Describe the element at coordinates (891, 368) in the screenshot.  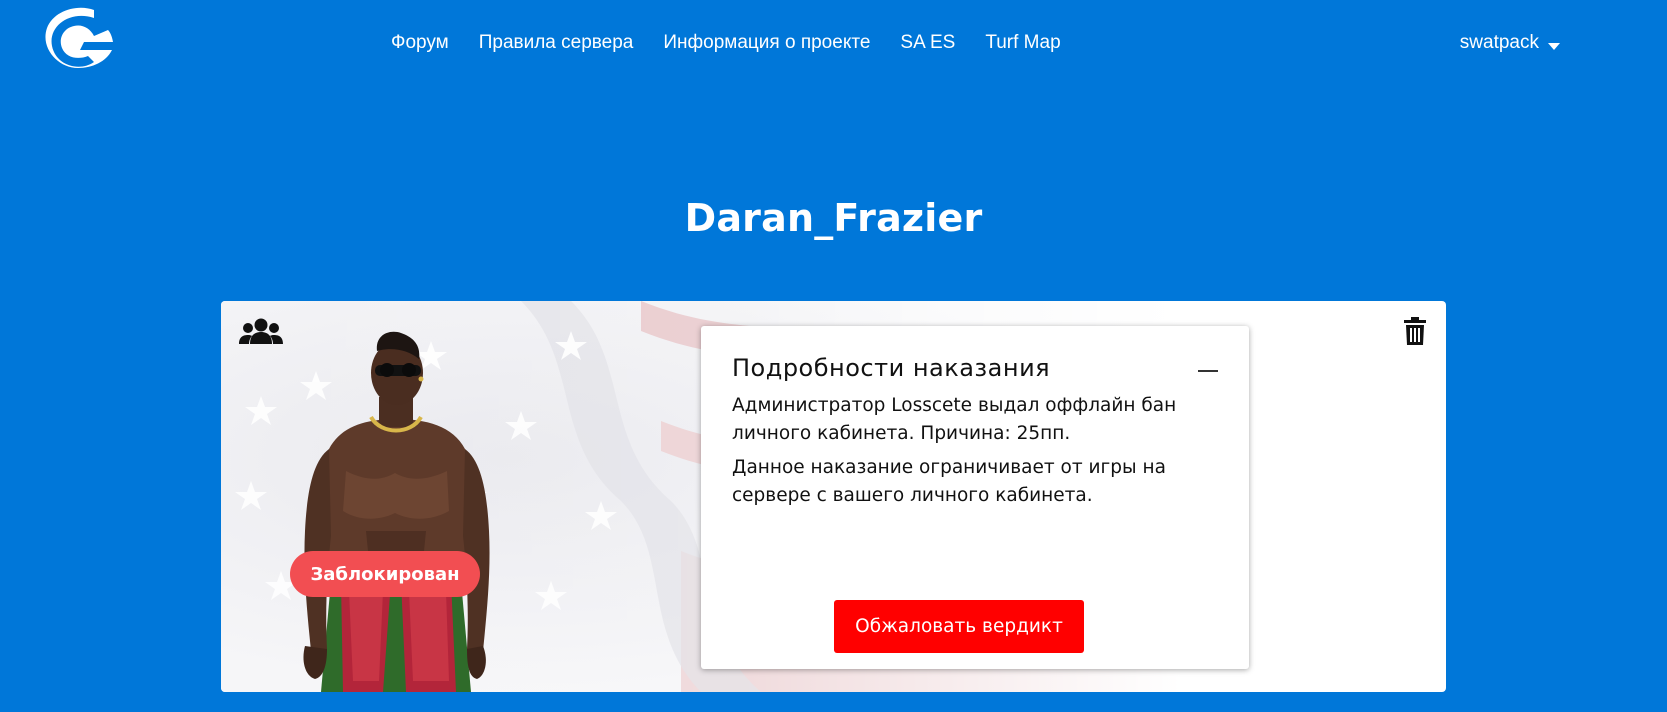
I see `panel-title: Подробности наказания` at that location.